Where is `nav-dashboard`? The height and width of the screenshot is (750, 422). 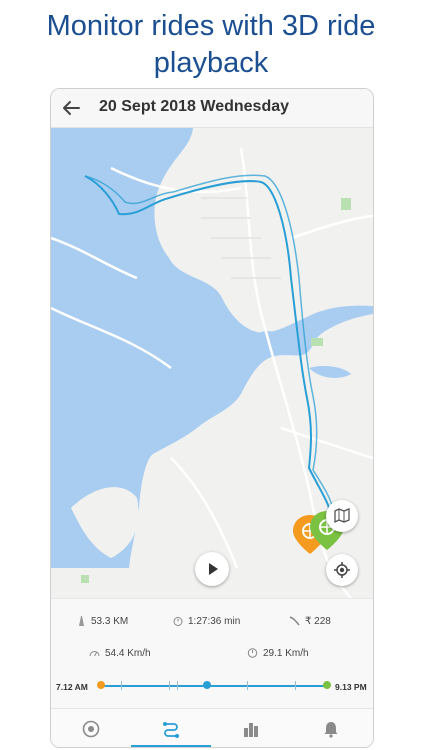 nav-dashboard is located at coordinates (91, 728).